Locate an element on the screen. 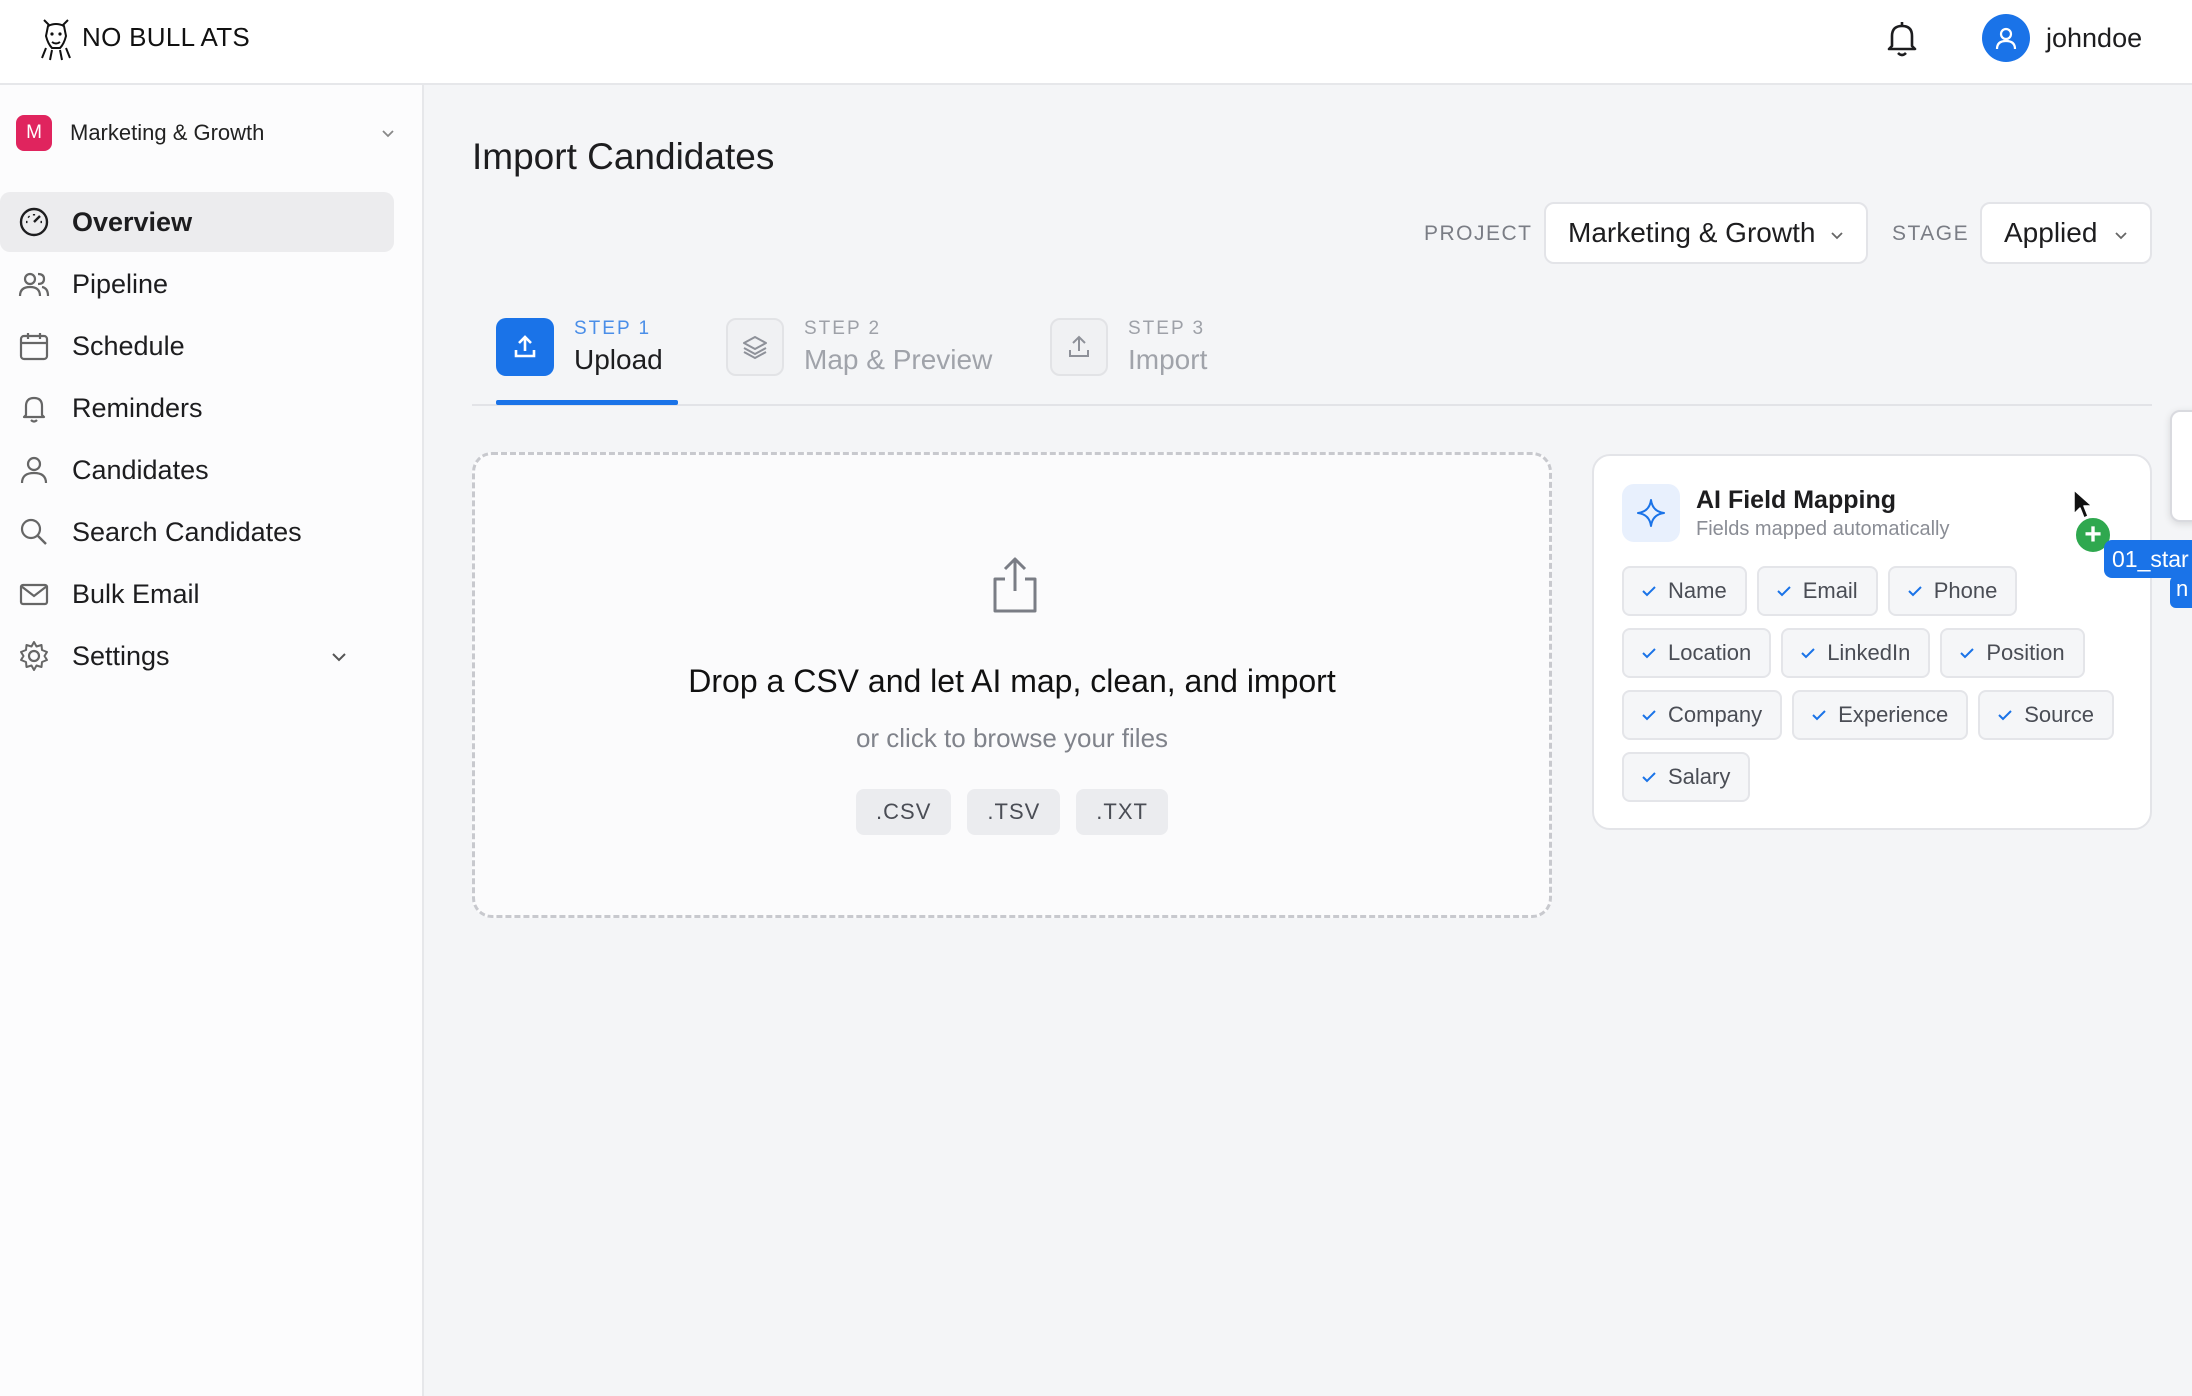 The image size is (2192, 1396). notifications-bell-icon is located at coordinates (1902, 38).